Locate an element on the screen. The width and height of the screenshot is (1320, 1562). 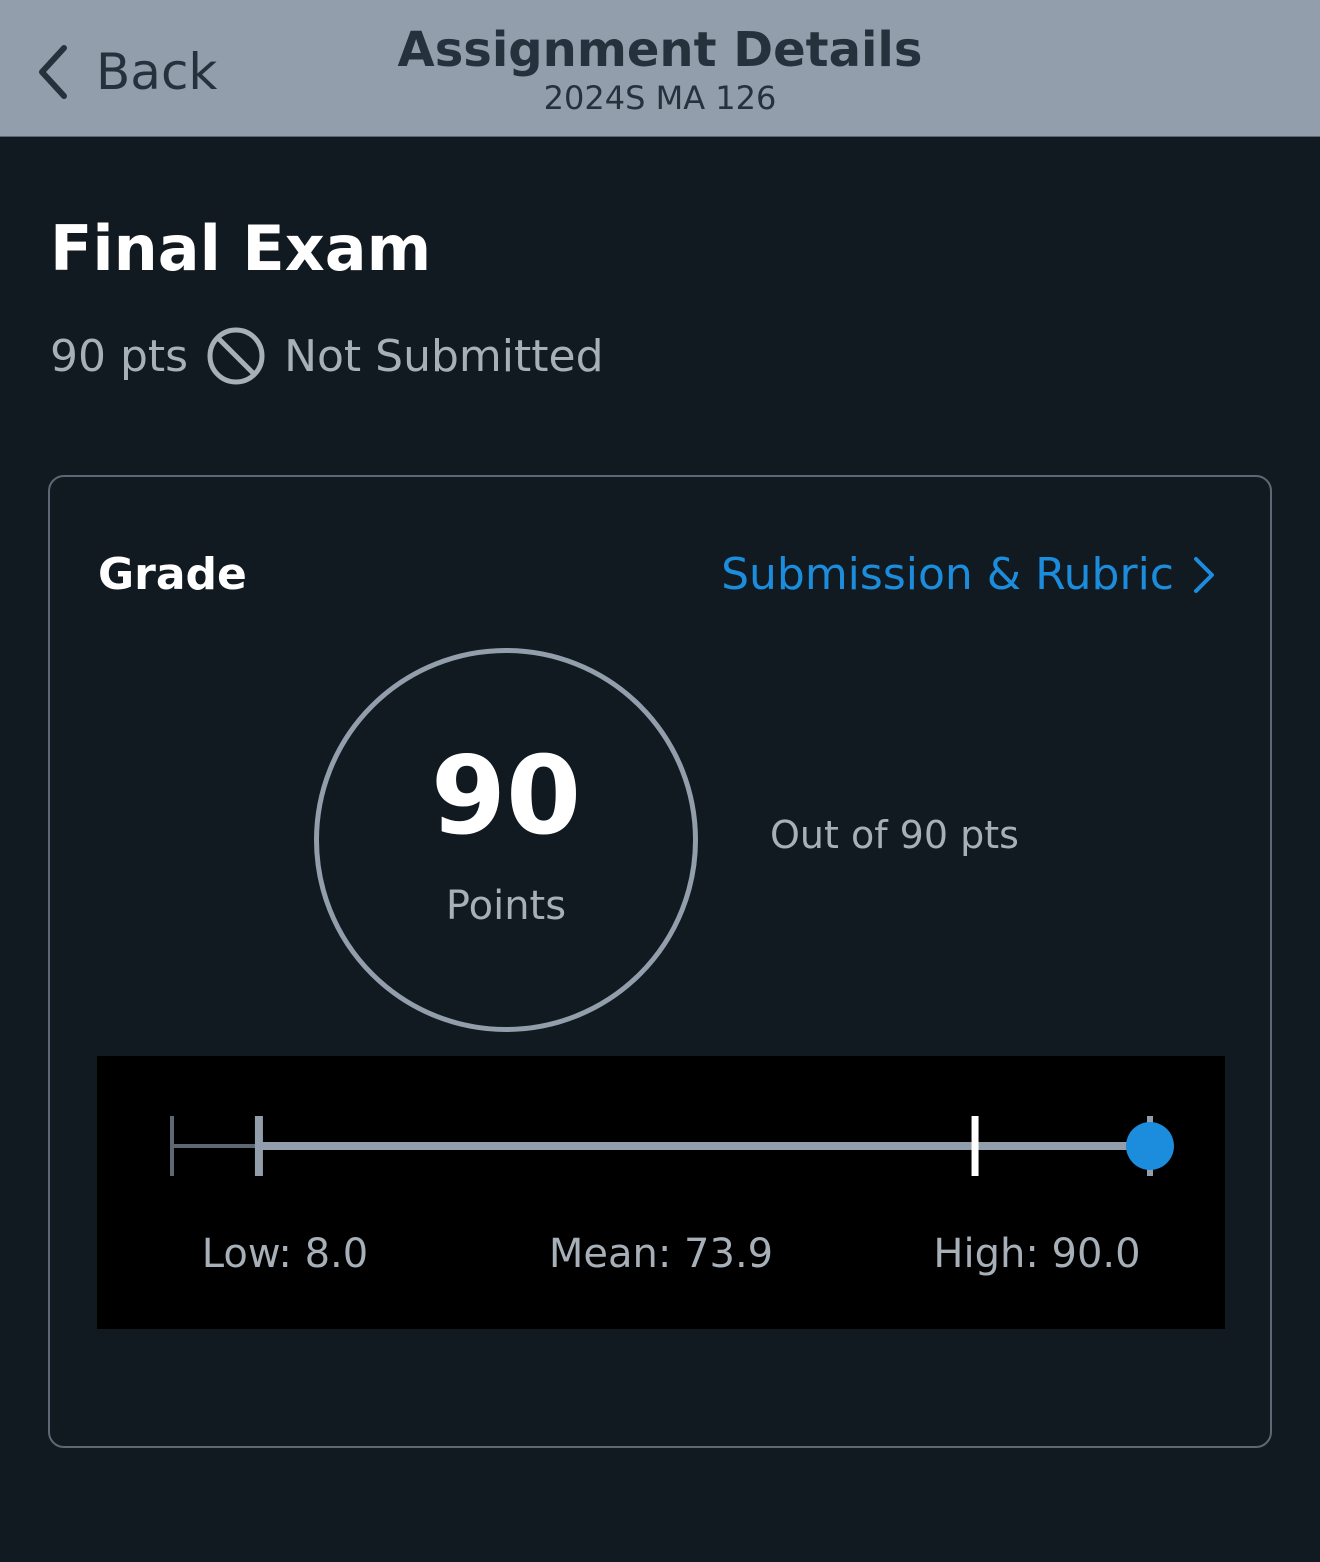
grade-out-of: Out of 90 pts is located at coordinates (894, 835).